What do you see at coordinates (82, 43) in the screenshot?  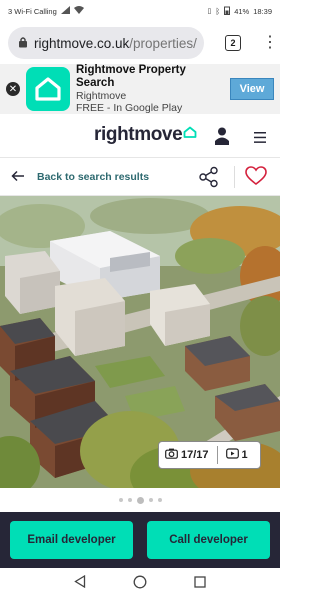 I see `url-domain: rightmove.co.uk` at bounding box center [82, 43].